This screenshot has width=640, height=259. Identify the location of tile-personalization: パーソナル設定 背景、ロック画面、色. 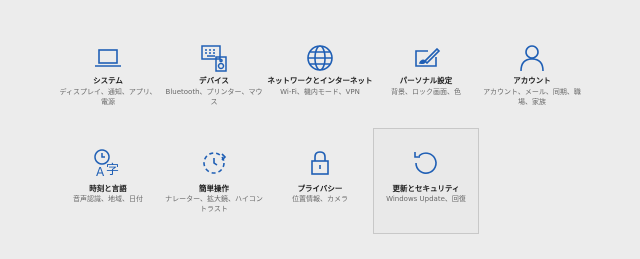
(426, 83).